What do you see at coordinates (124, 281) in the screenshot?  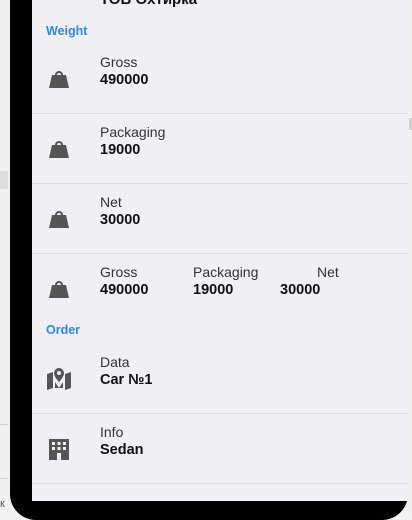 I see `summary-col-gross: Gross 490000` at bounding box center [124, 281].